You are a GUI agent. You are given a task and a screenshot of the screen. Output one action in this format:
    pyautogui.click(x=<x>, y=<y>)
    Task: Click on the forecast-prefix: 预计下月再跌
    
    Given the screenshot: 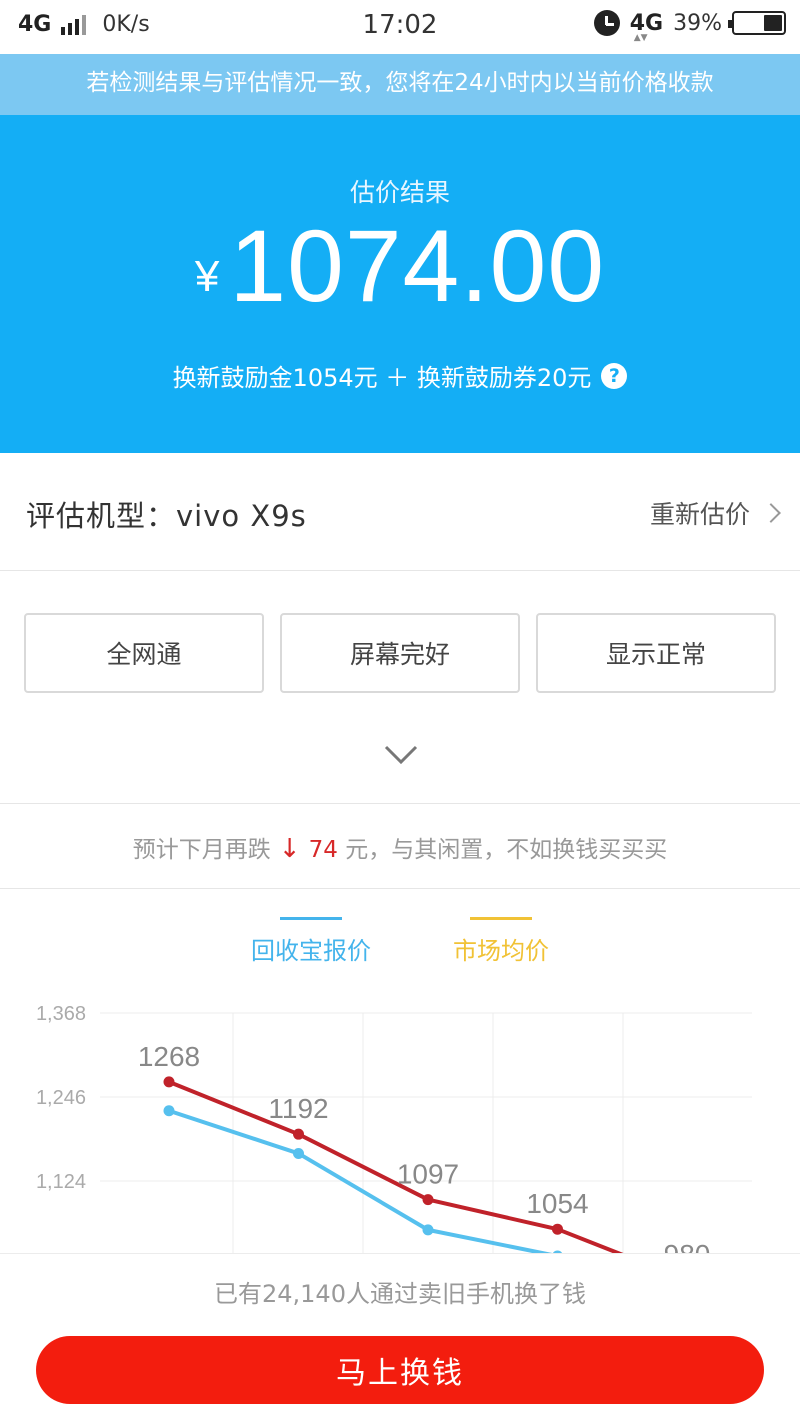 What is the action you would take?
    pyautogui.click(x=201, y=850)
    